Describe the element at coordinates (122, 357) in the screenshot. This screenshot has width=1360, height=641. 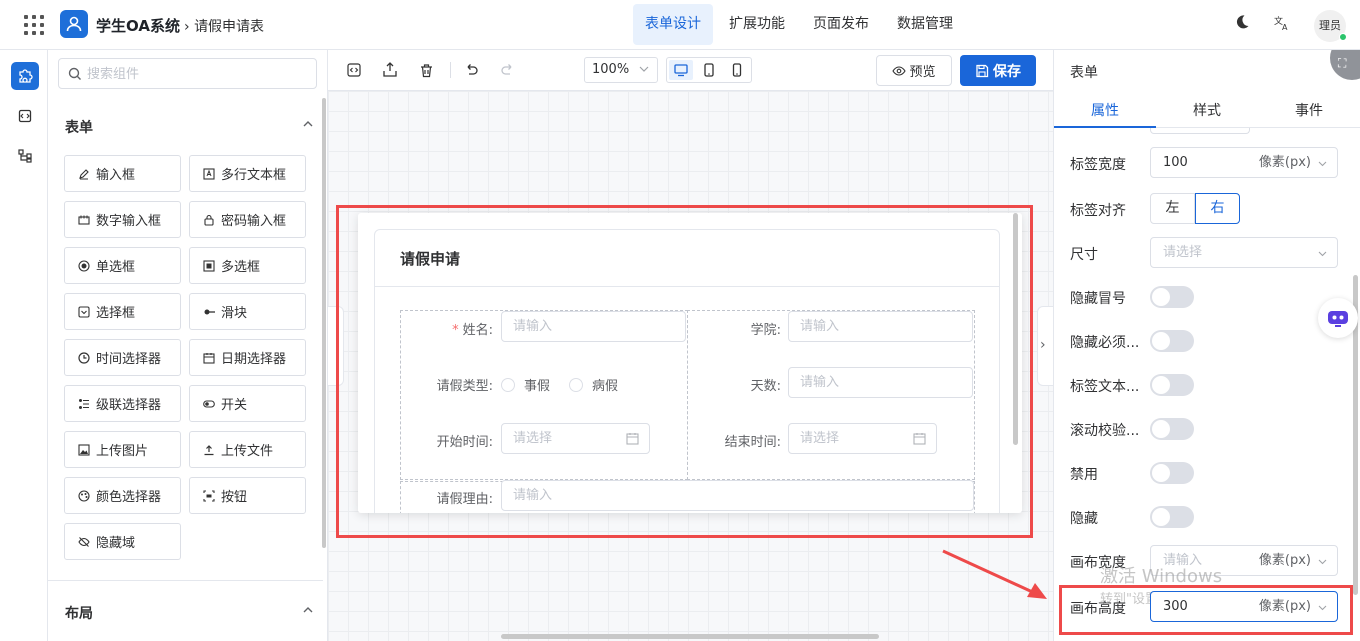
I see `component-time-picker: 时间选择器` at that location.